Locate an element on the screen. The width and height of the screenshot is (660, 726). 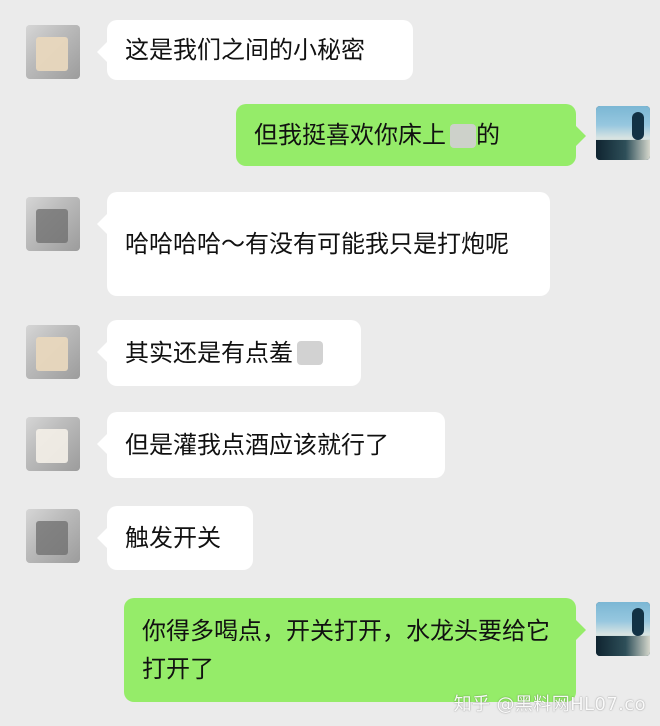
message-4-bubble: 其实还是有点羞 is located at coordinates (229, 353).